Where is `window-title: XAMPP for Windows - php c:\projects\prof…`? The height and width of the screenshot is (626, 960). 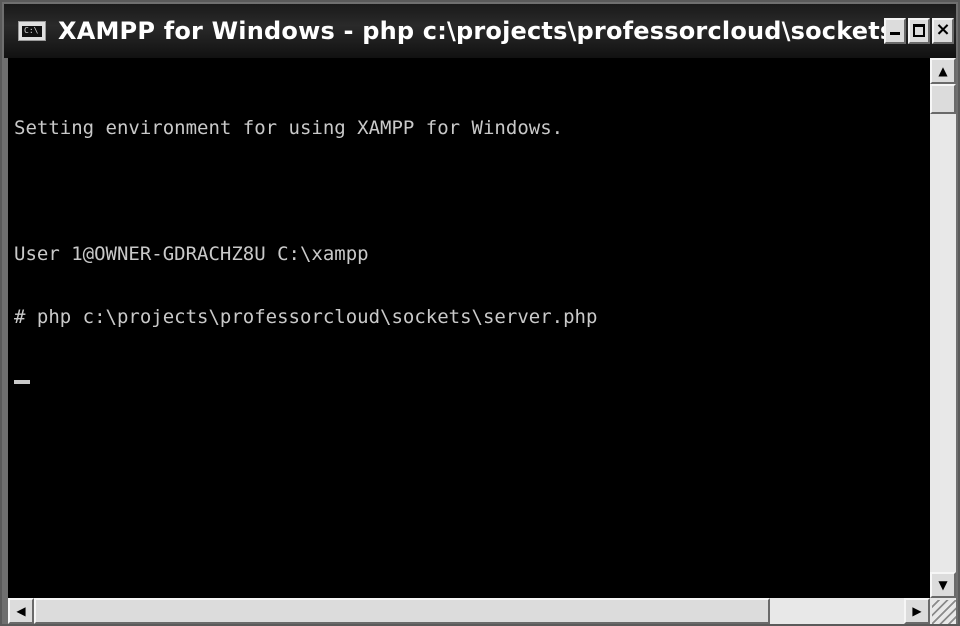
window-title: XAMPP for Windows - php c:\projects\prof… is located at coordinates (471, 31).